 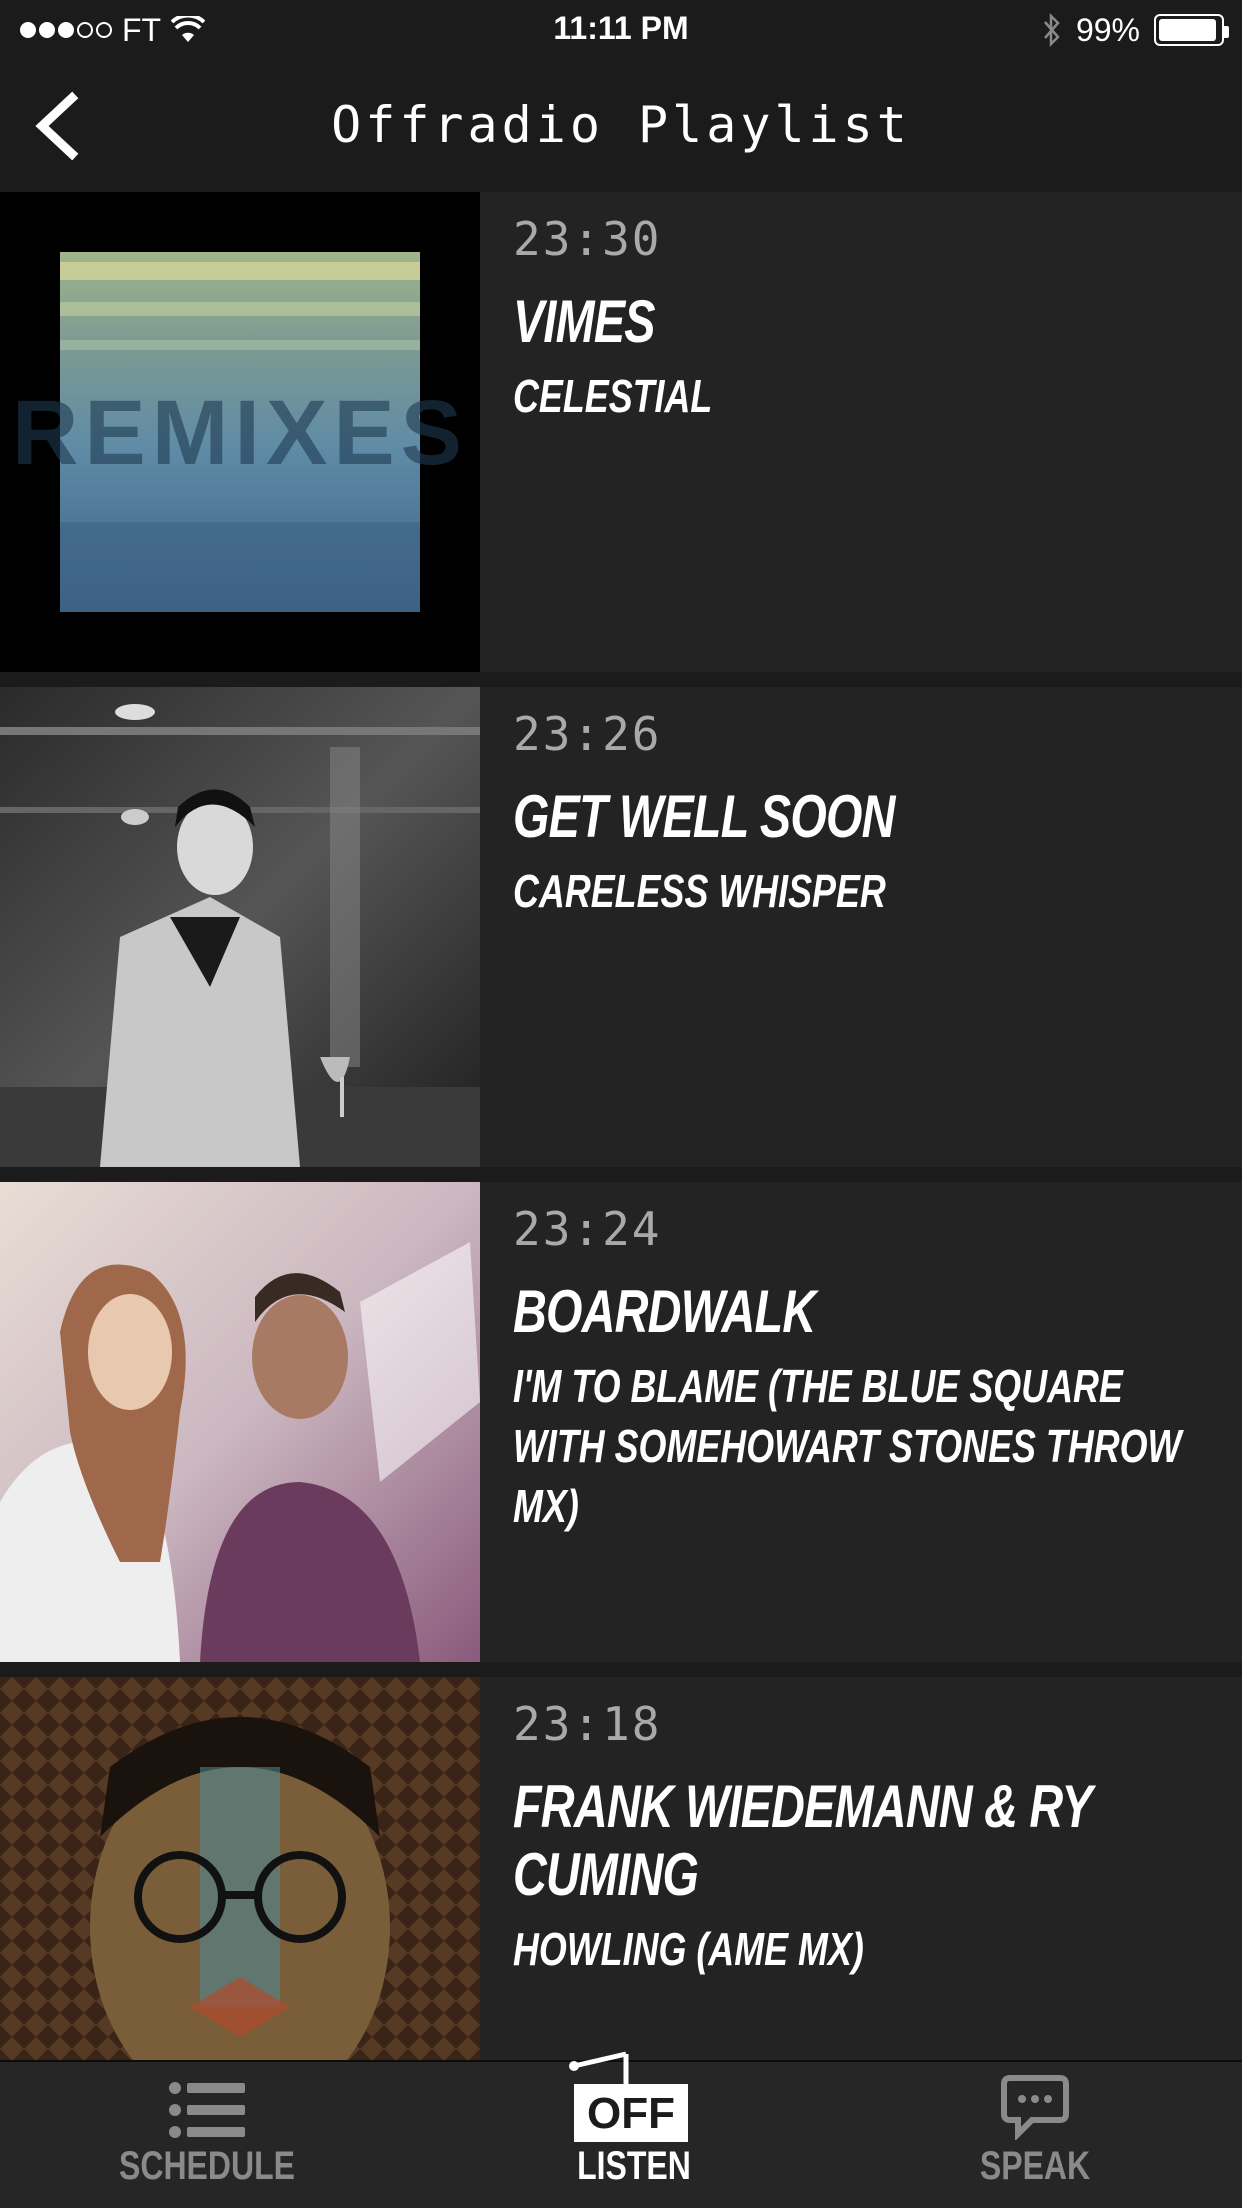 I want to click on artist-name: BOARDWALK, so click(x=664, y=1311).